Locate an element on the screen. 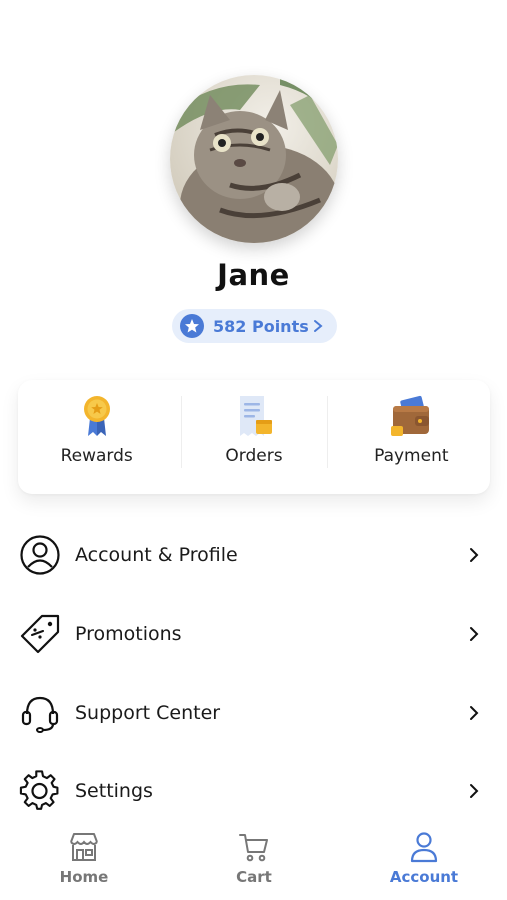  person-icon is located at coordinates (424, 847).